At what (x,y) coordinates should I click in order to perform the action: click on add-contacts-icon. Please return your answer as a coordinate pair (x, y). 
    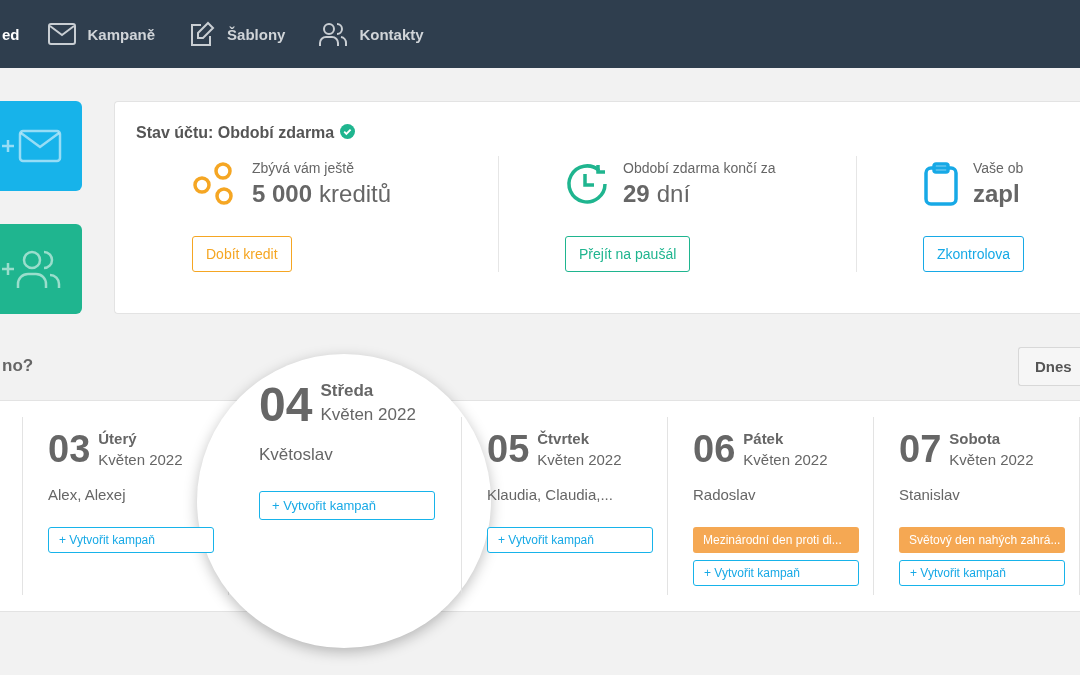
    Looking at the image, I should click on (31, 269).